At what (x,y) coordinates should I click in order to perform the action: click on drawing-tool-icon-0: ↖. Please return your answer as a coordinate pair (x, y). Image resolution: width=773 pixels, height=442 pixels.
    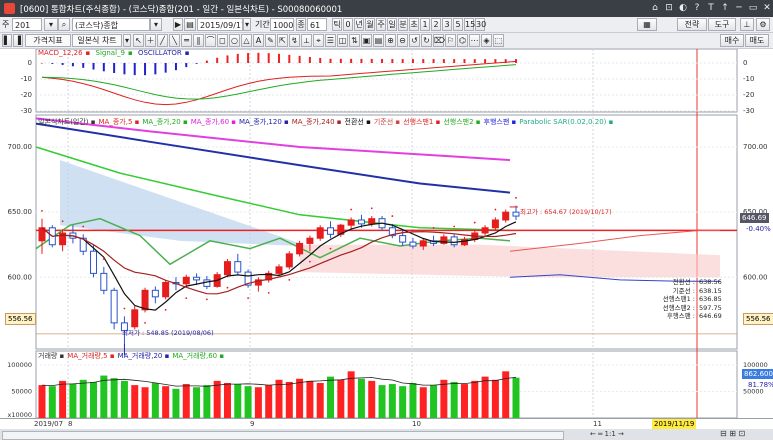
    Looking at the image, I should click on (138, 40).